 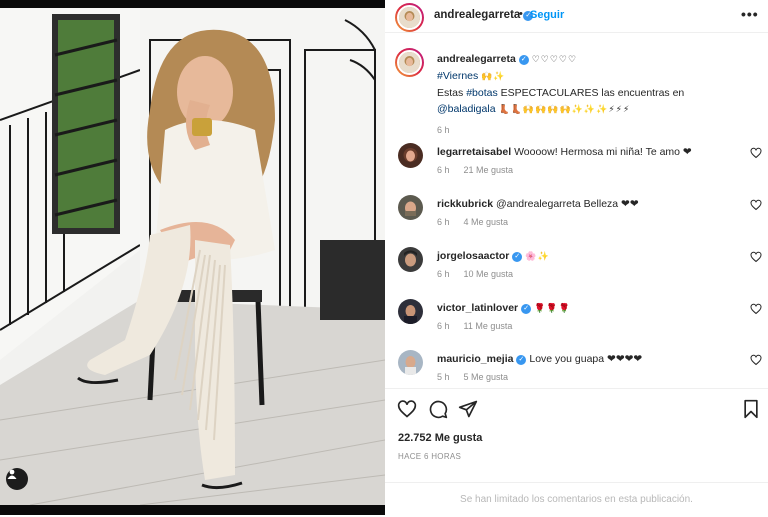 What do you see at coordinates (488, 326) in the screenshot?
I see `comment-likes: 11 Me gusta` at bounding box center [488, 326].